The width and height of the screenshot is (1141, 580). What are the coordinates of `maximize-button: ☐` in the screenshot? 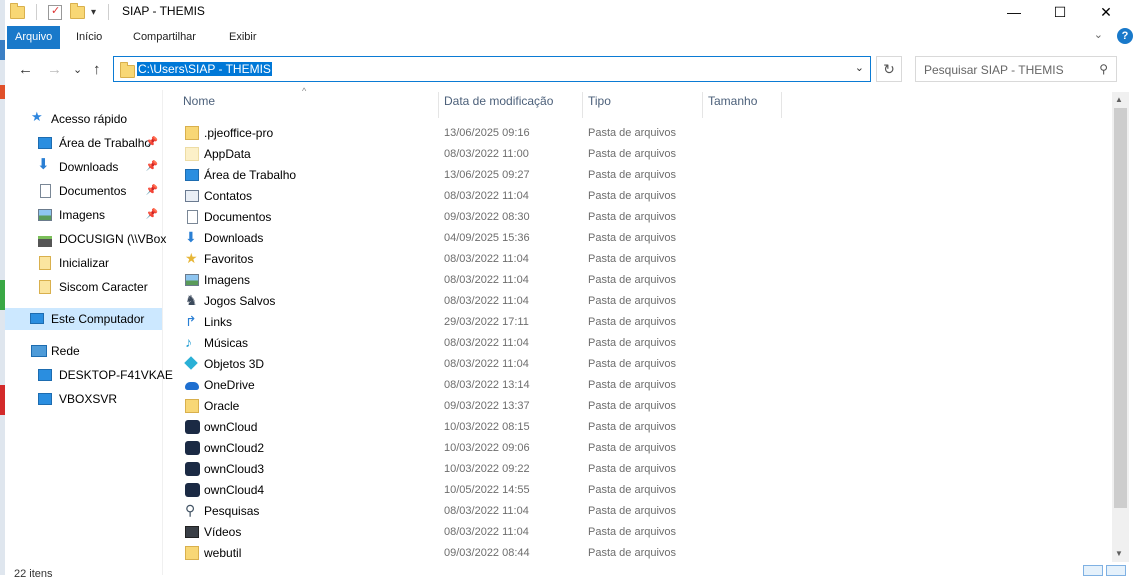 It's located at (1060, 12).